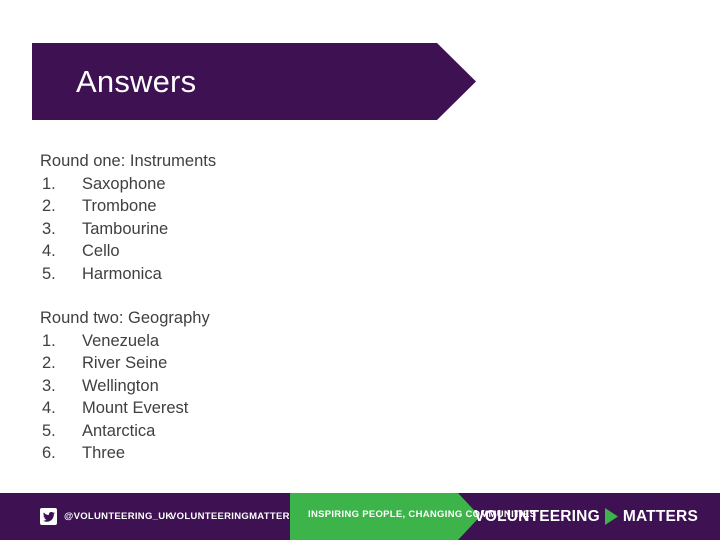 This screenshot has width=720, height=540. What do you see at coordinates (280, 274) in the screenshot?
I see `list-item: 5. Harmonica` at bounding box center [280, 274].